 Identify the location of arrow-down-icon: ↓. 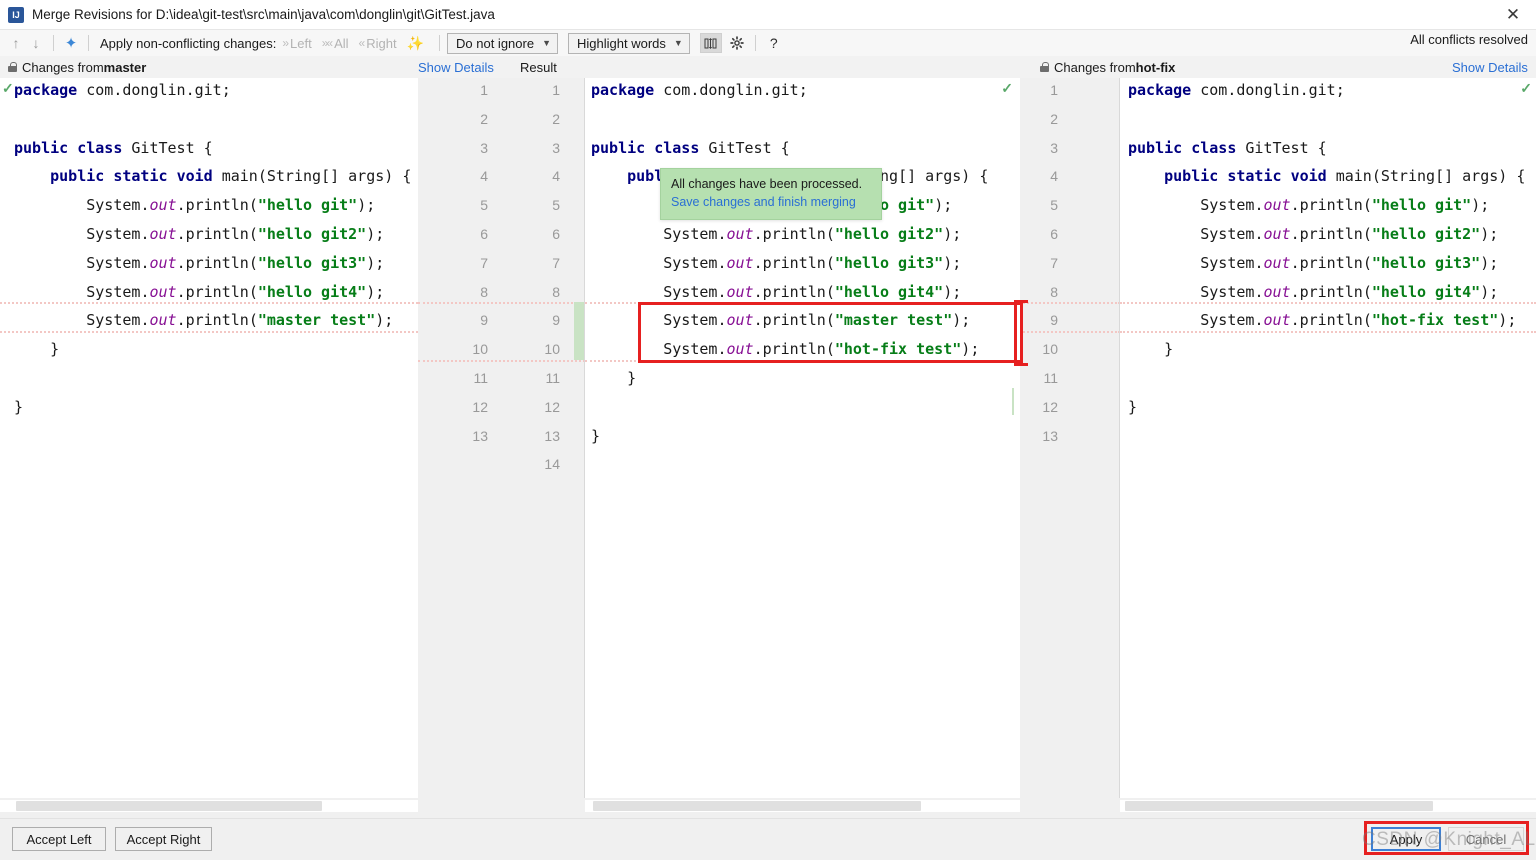
(36, 43).